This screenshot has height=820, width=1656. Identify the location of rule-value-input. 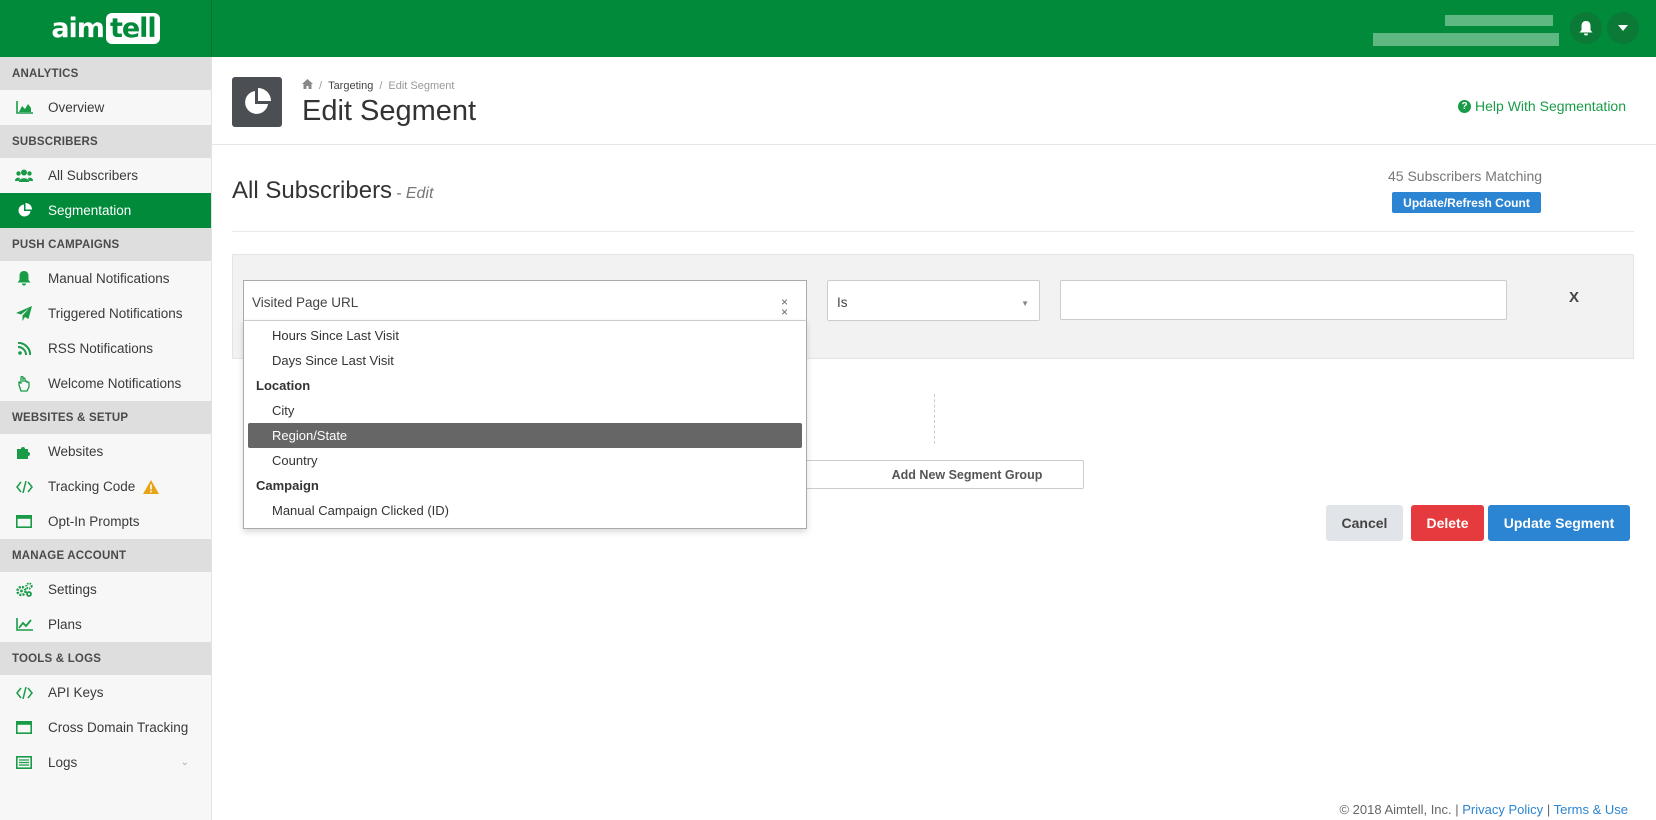
(1283, 300).